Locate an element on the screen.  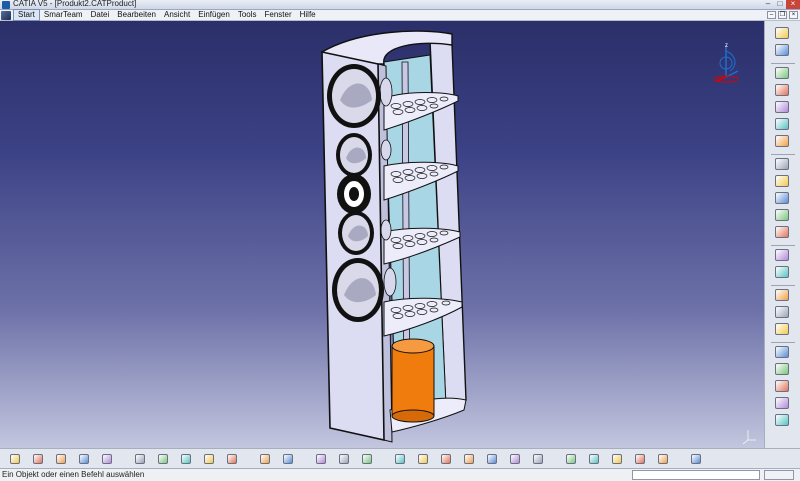
measure-icon is located at coordinates (782, 215).